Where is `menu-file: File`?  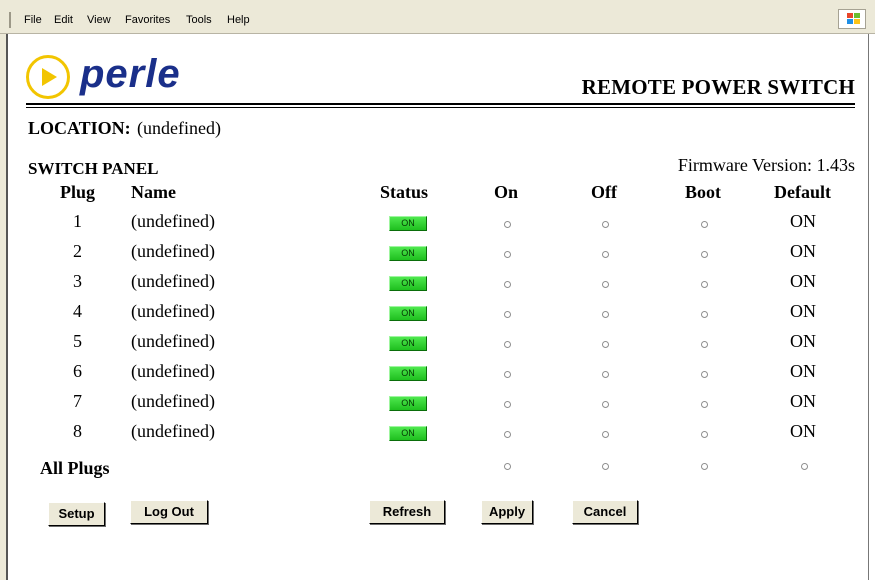
menu-file: File is located at coordinates (33, 20).